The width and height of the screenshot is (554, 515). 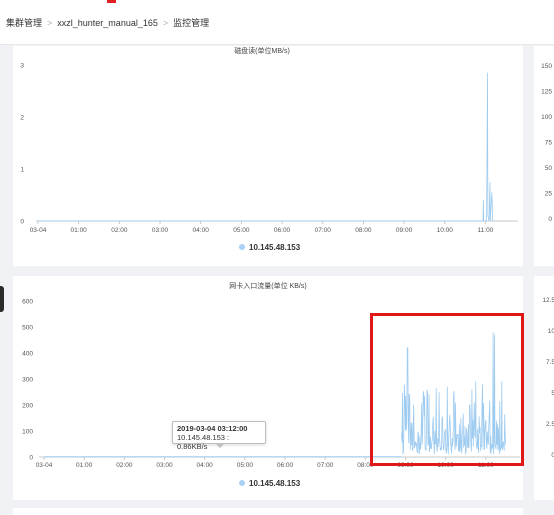 What do you see at coordinates (27, 354) in the screenshot?
I see `y-tick-label: 400` at bounding box center [27, 354].